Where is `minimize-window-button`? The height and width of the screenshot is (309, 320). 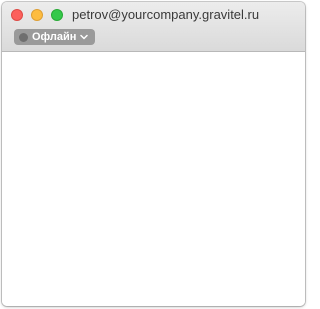
minimize-window-button is located at coordinates (37, 15).